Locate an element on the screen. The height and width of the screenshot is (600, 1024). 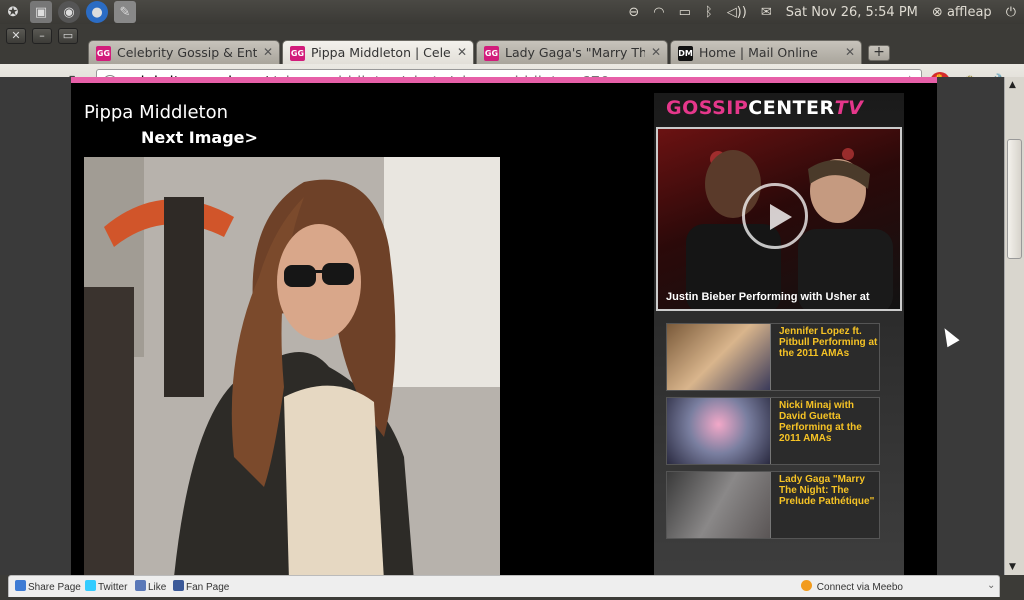
user-menu: ⊗ affleap is located at coordinates (962, 12).